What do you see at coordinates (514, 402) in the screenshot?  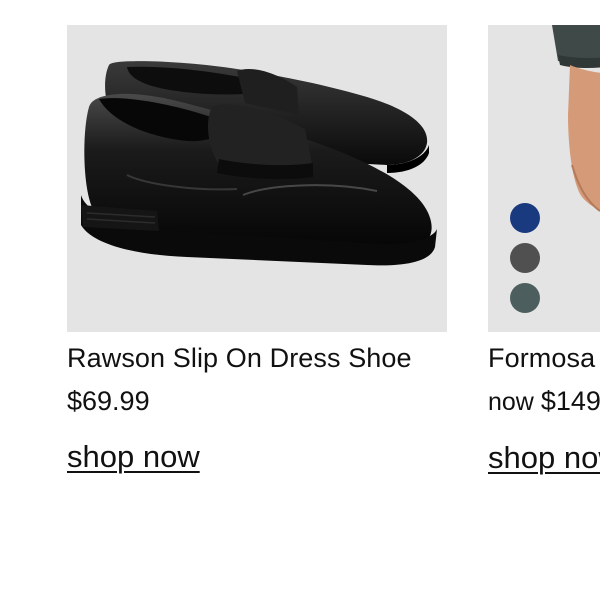 I see `price-prefix: now` at bounding box center [514, 402].